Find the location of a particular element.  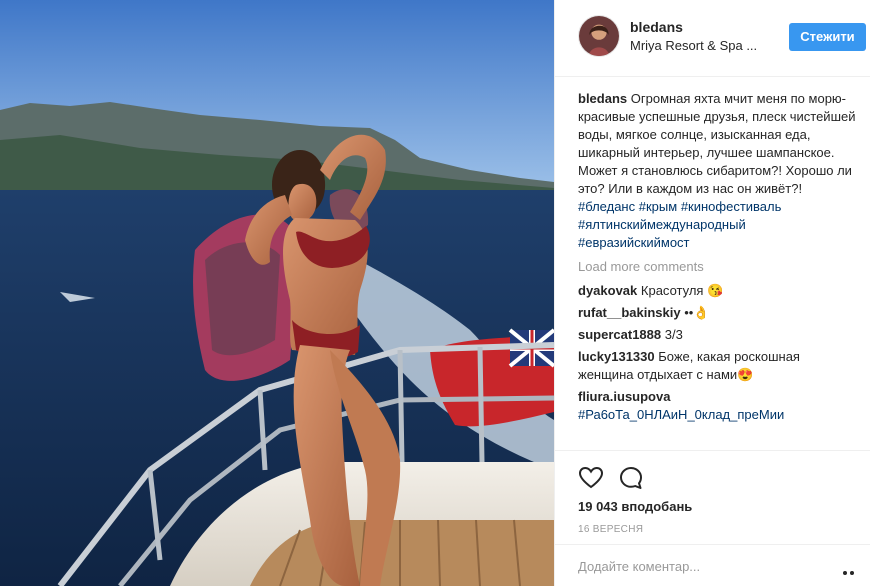

comment-username: rufat__bakinskiy is located at coordinates (629, 312).